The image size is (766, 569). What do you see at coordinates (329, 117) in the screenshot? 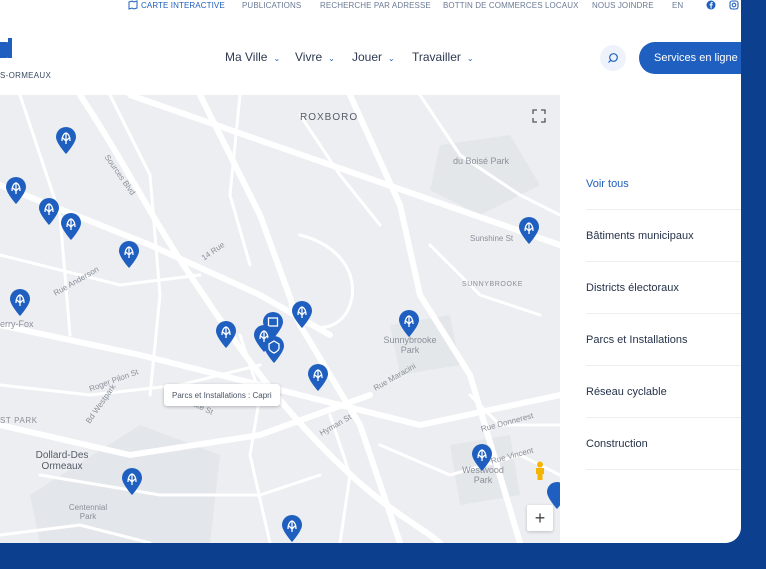
I see `map-label-roxboro: ROXBORO` at bounding box center [329, 117].